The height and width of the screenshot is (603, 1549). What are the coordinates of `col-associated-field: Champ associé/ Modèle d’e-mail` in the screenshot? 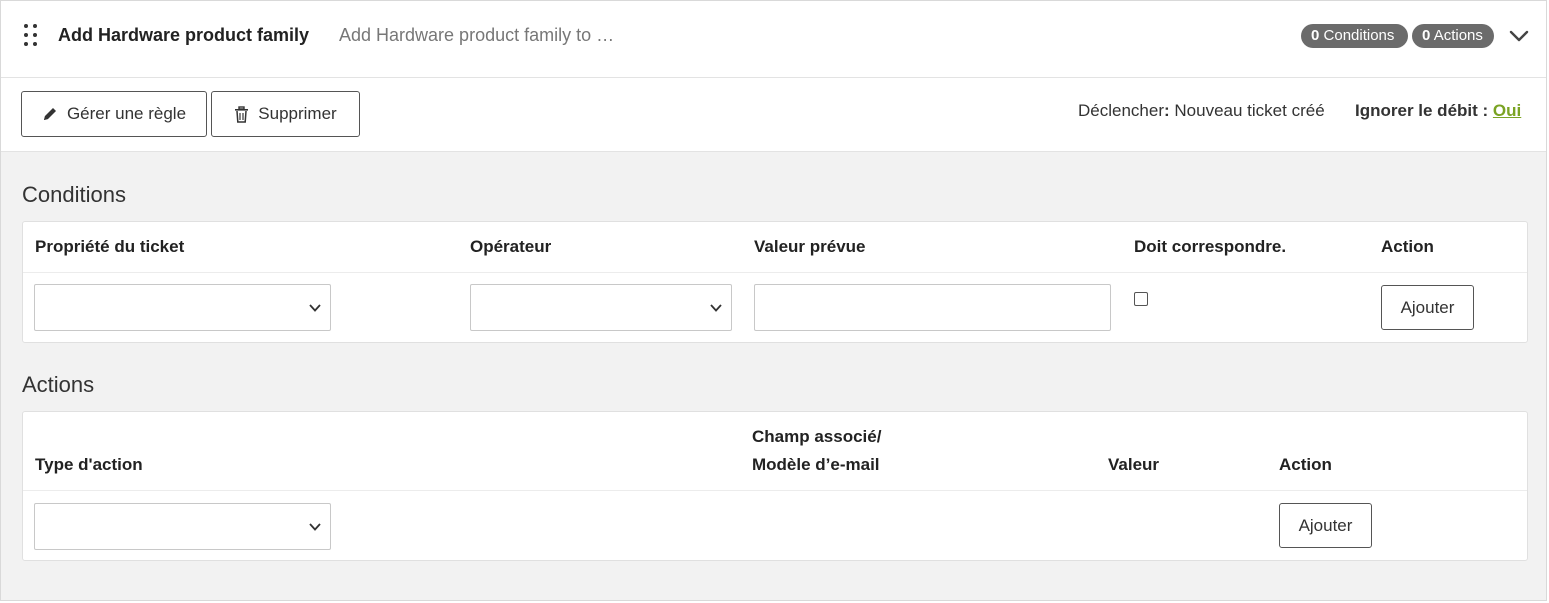 It's located at (816, 451).